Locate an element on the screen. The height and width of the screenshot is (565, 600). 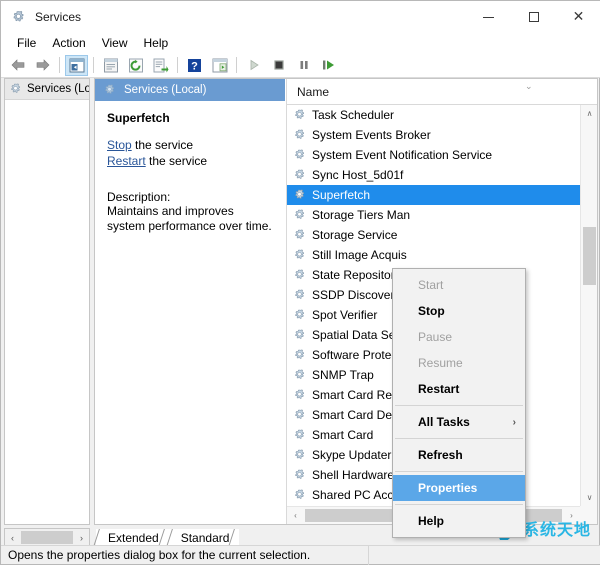
window-title: Services is located at coordinates (58, 17).